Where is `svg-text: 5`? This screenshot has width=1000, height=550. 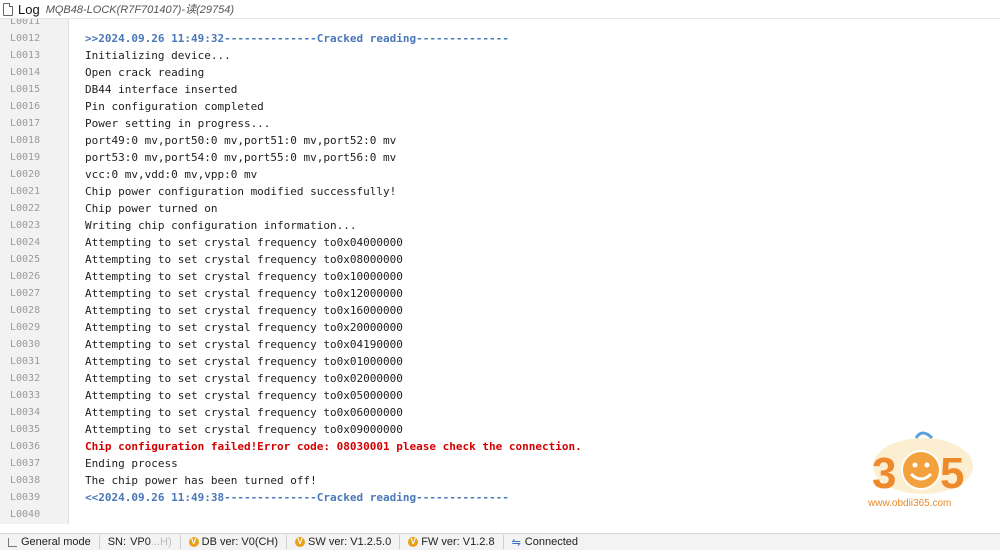
svg-text: 5 is located at coordinates (952, 473).